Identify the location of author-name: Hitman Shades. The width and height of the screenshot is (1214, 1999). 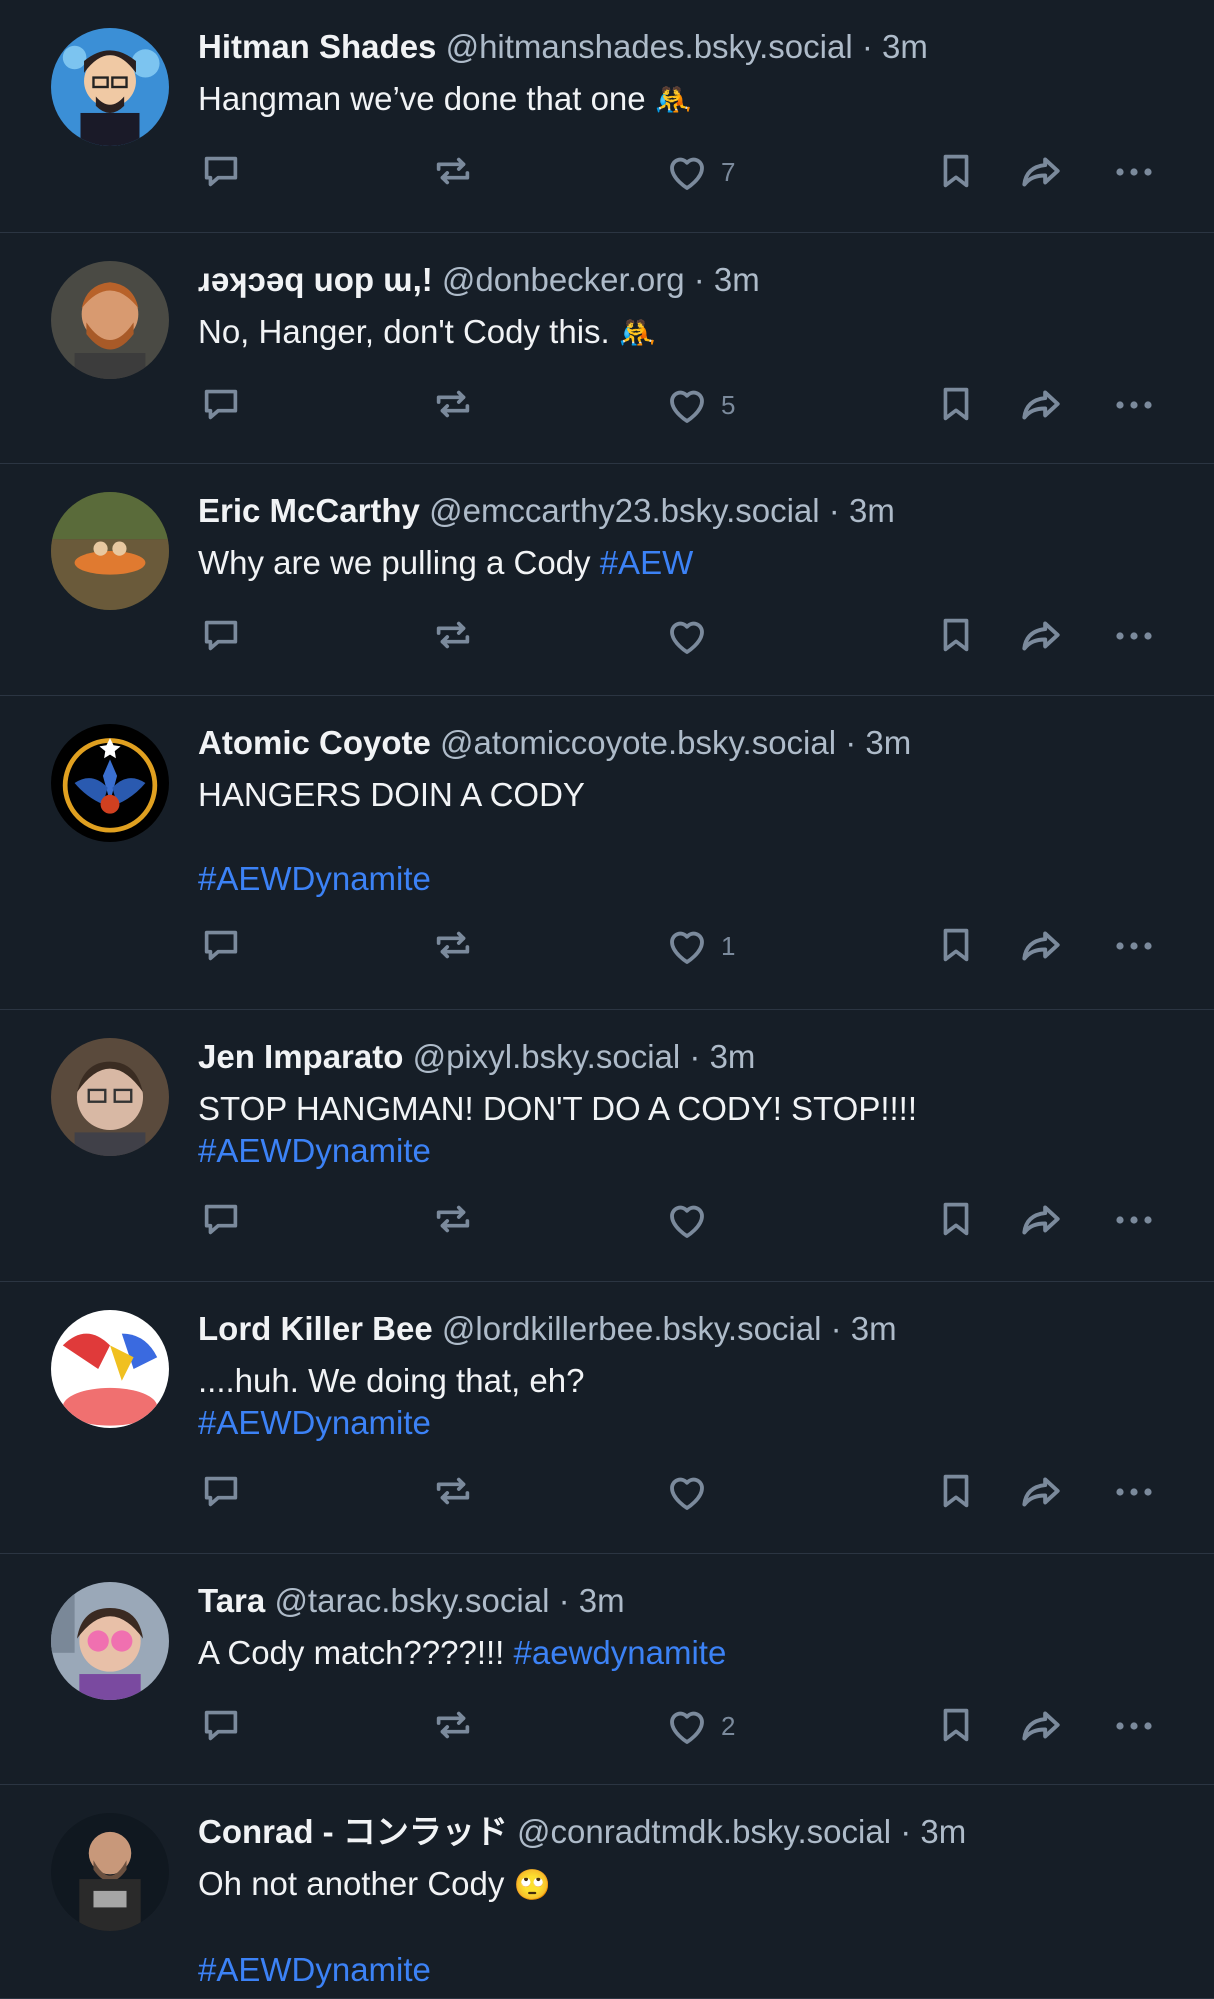
(317, 46).